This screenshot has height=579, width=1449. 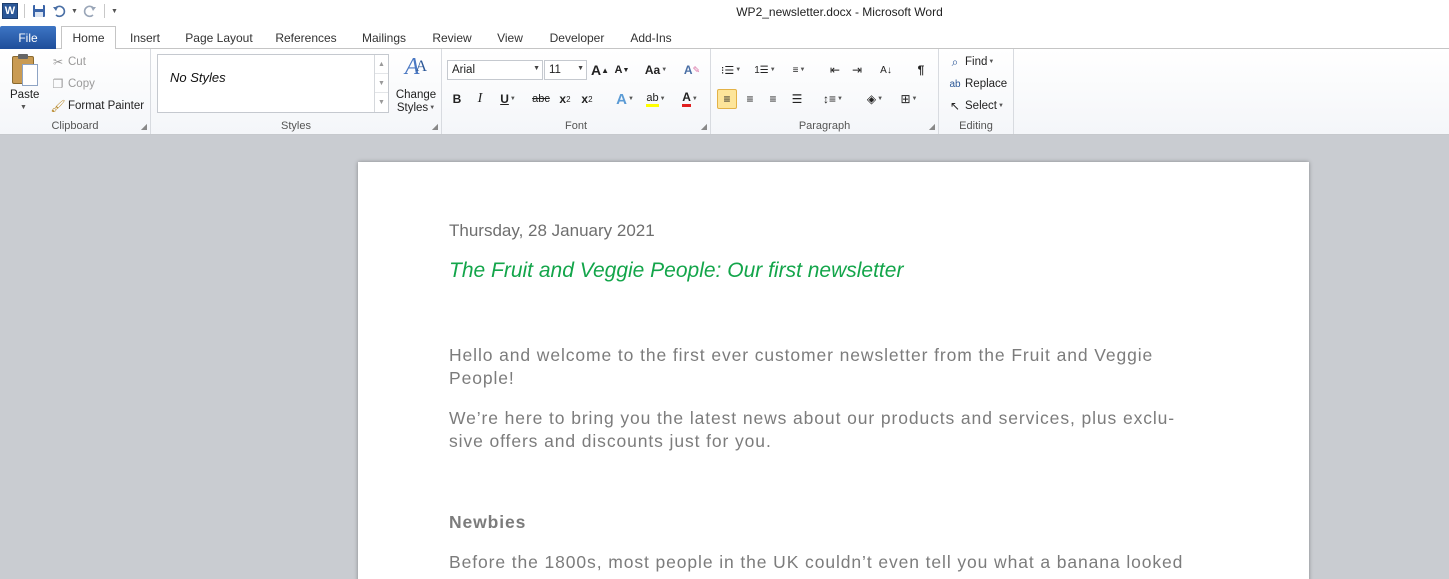 I want to click on align-left-icon: ≡, so click(x=727, y=99).